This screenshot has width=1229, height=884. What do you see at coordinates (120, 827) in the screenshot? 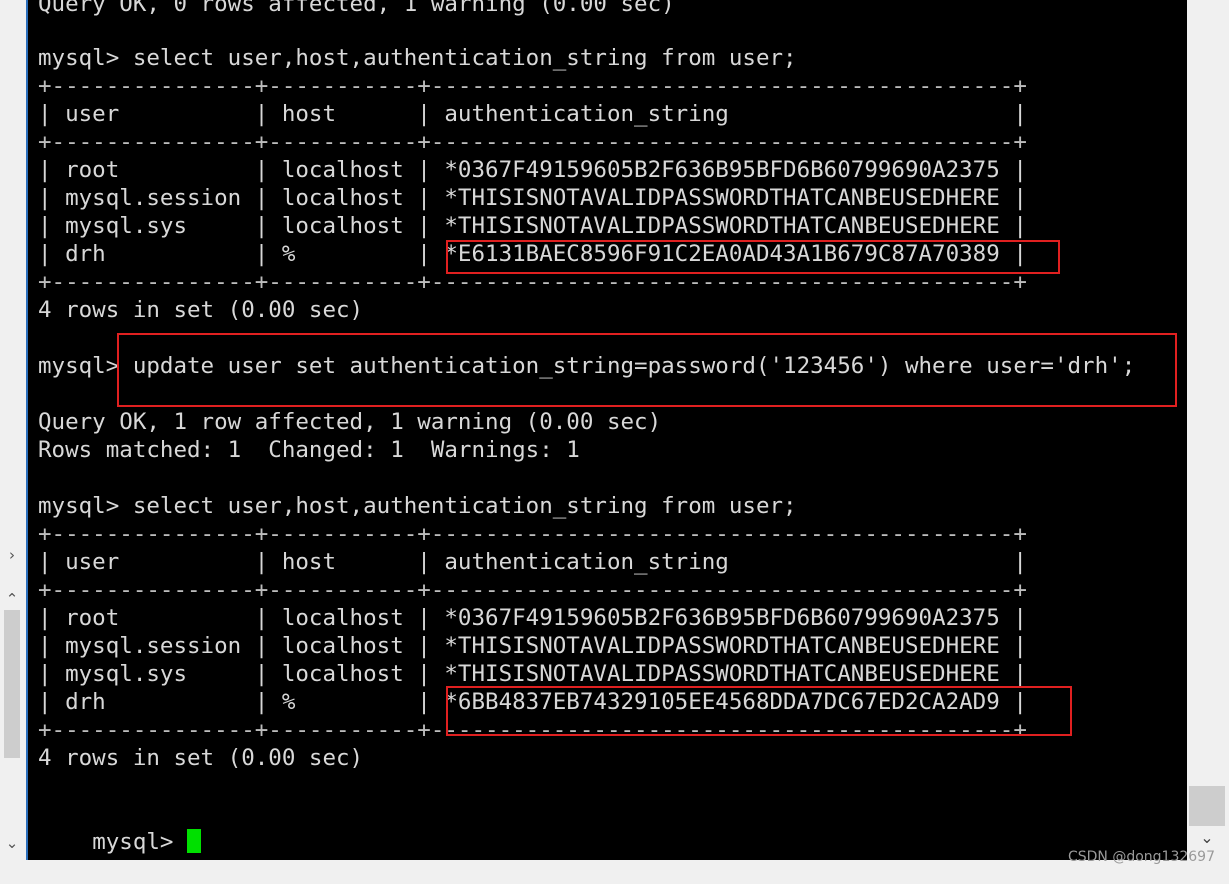
I see `mysql-prompt-line: mysql>` at bounding box center [120, 827].